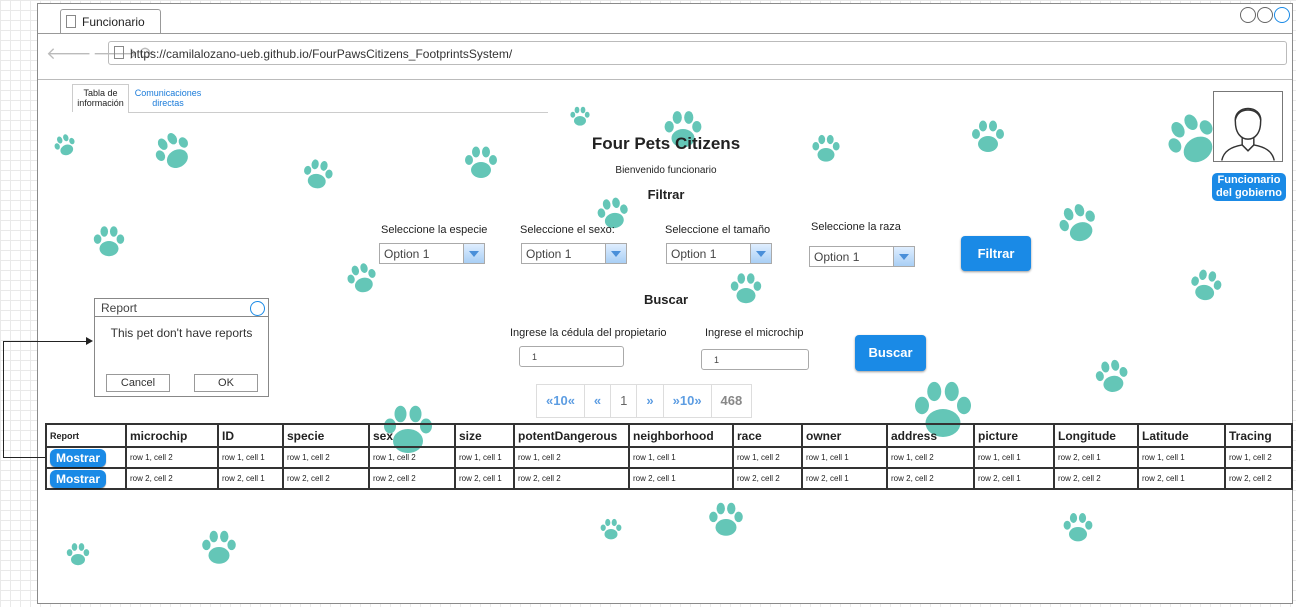  I want to click on ok-button: OK, so click(226, 383).